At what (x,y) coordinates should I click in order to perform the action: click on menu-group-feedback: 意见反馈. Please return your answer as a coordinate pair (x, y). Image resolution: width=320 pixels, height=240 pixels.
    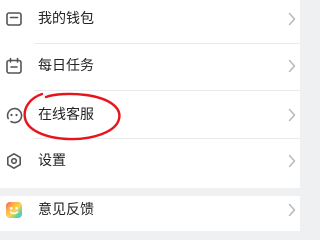
    Looking at the image, I should click on (150, 213).